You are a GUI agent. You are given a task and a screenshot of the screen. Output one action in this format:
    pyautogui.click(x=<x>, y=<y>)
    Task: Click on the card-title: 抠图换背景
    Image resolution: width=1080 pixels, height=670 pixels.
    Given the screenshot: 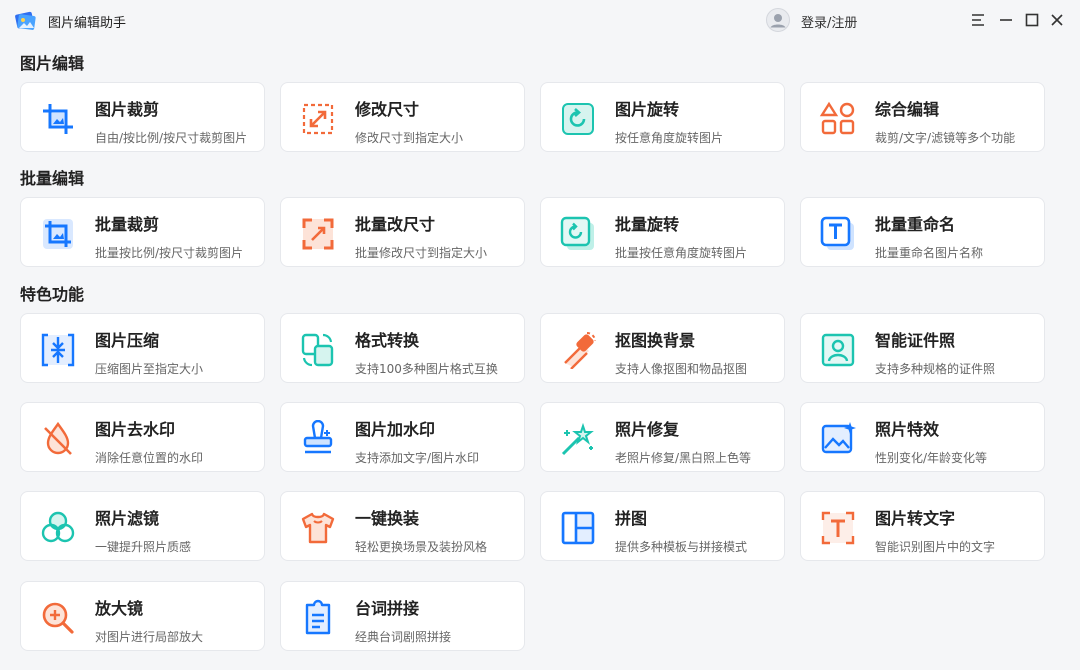 What is the action you would take?
    pyautogui.click(x=655, y=340)
    